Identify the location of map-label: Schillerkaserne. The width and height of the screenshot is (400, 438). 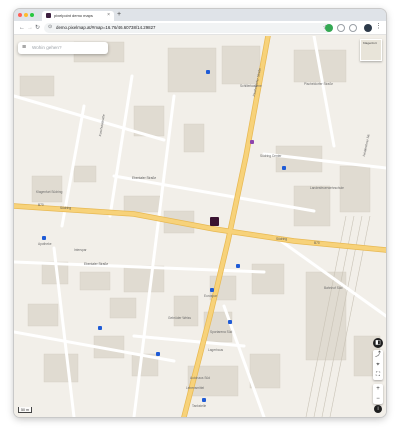
(251, 86).